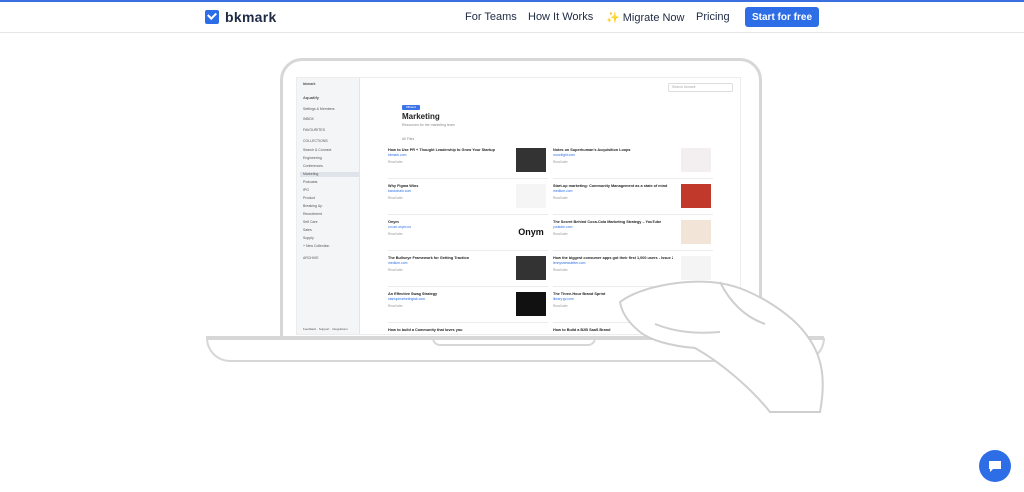 The width and height of the screenshot is (1024, 492). I want to click on collection-title: Marketing, so click(421, 116).